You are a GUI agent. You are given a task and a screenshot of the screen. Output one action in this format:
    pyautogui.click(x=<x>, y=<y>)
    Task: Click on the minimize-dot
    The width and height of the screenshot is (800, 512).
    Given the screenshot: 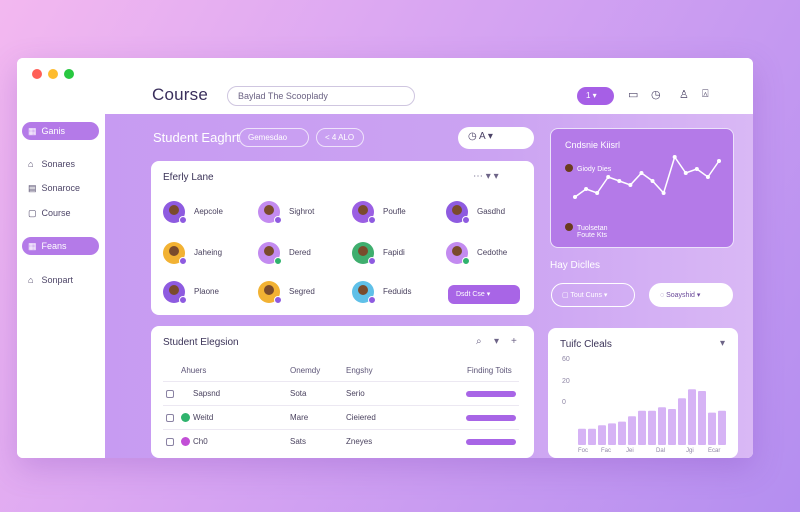 What is the action you would take?
    pyautogui.click(x=53, y=74)
    